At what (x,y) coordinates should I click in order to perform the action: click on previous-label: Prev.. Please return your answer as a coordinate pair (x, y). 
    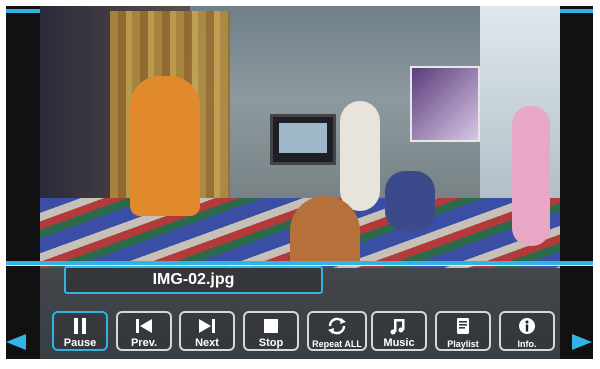
    Looking at the image, I should click on (144, 343).